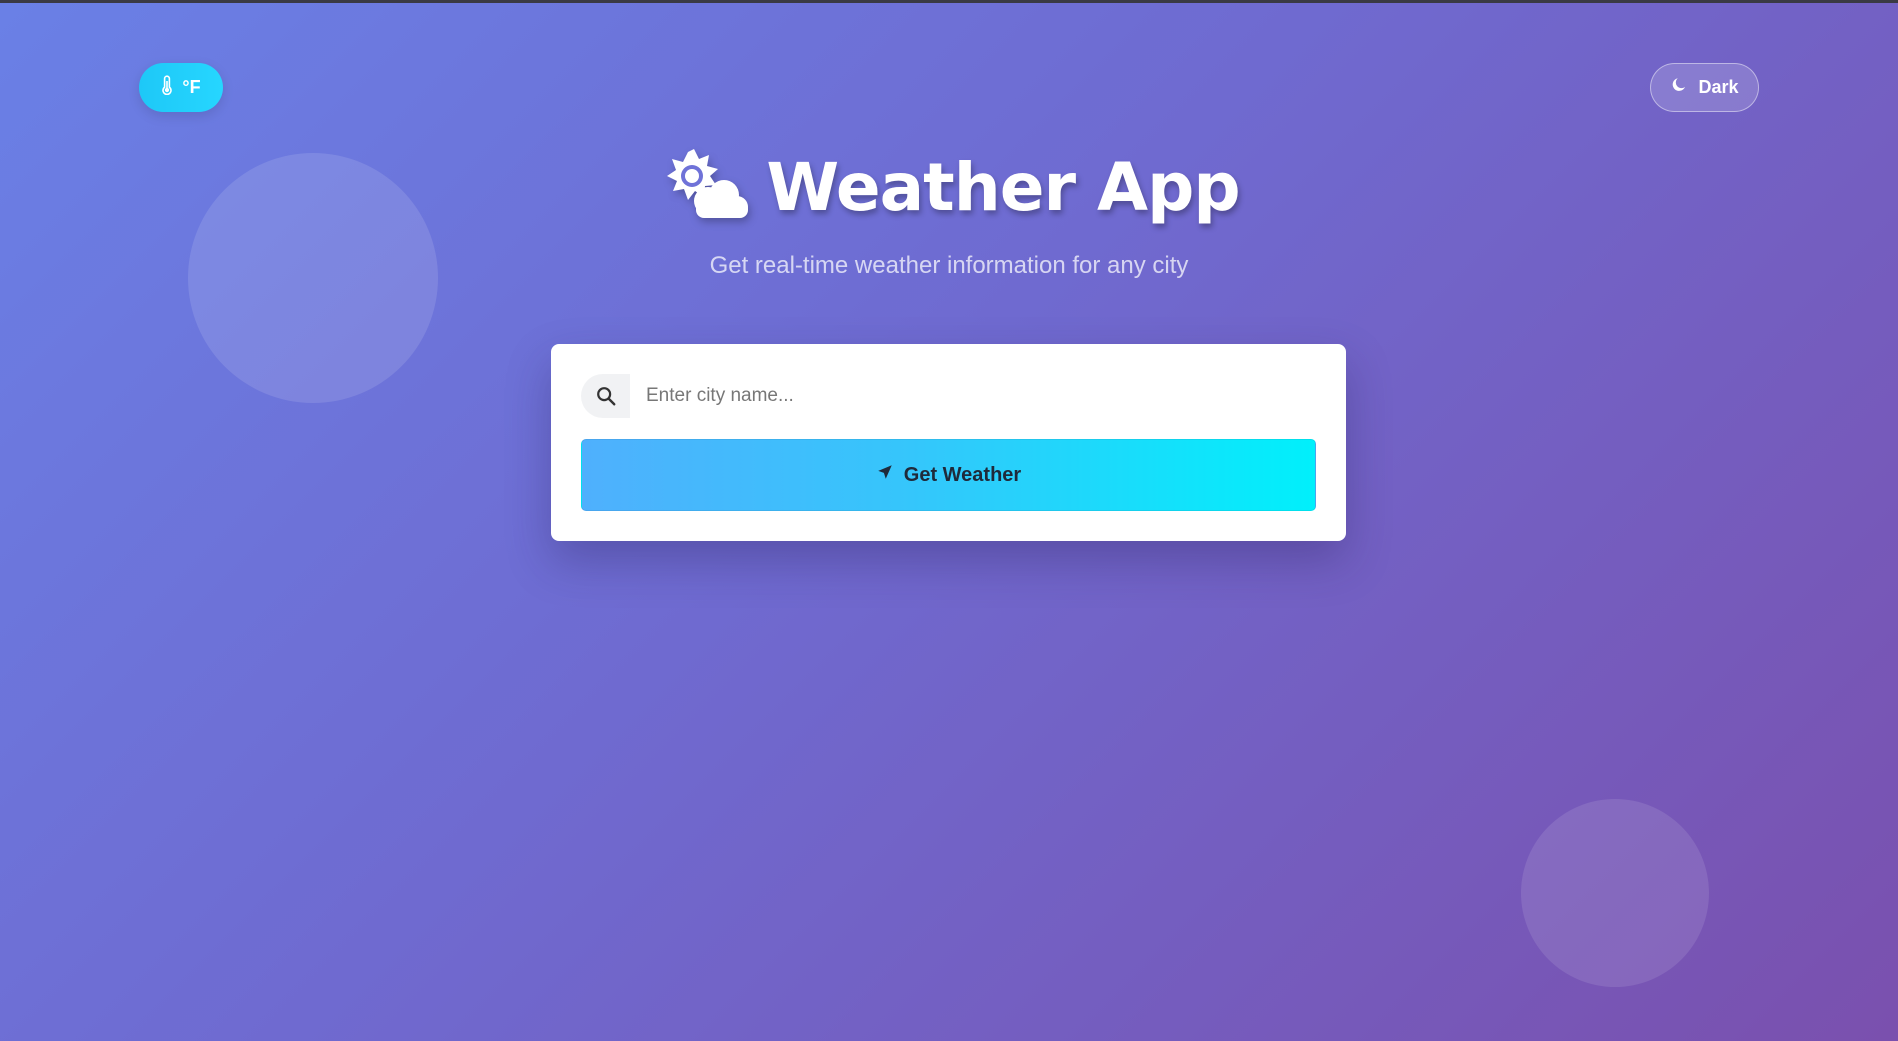 Image resolution: width=1898 pixels, height=1041 pixels. What do you see at coordinates (1718, 87) in the screenshot?
I see `theme-toggle-label: Dark` at bounding box center [1718, 87].